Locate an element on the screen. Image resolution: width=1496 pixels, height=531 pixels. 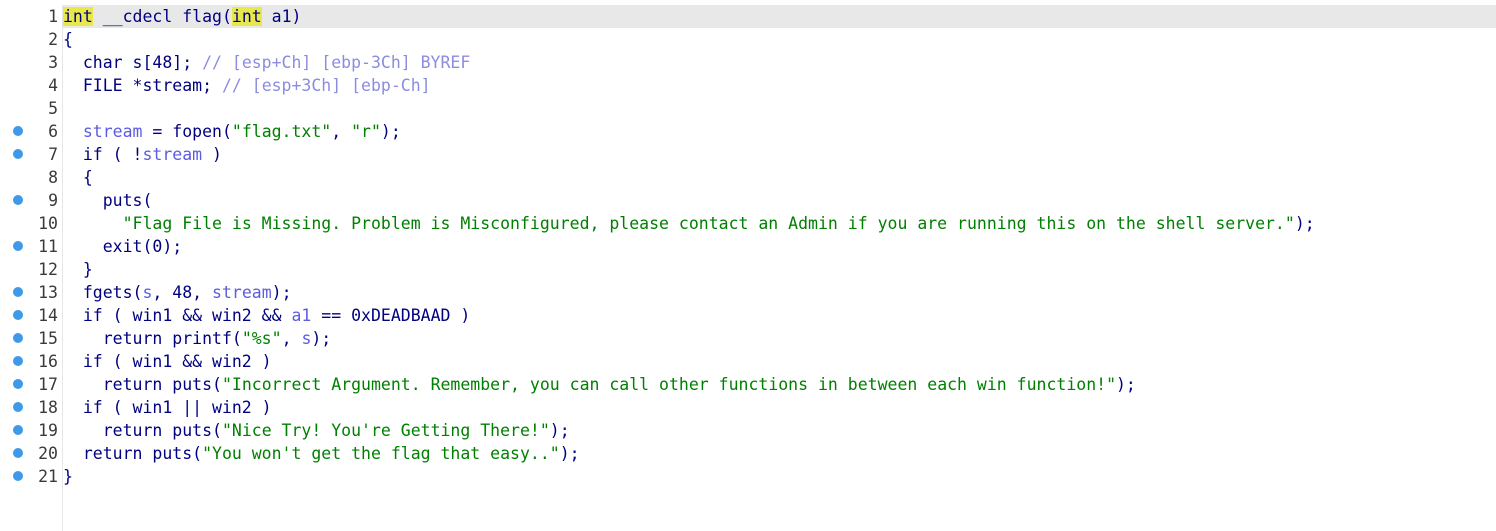
code-line: char s[48]; // [esp+Ch] [ebp-3Ch] BYREF is located at coordinates (779, 62).